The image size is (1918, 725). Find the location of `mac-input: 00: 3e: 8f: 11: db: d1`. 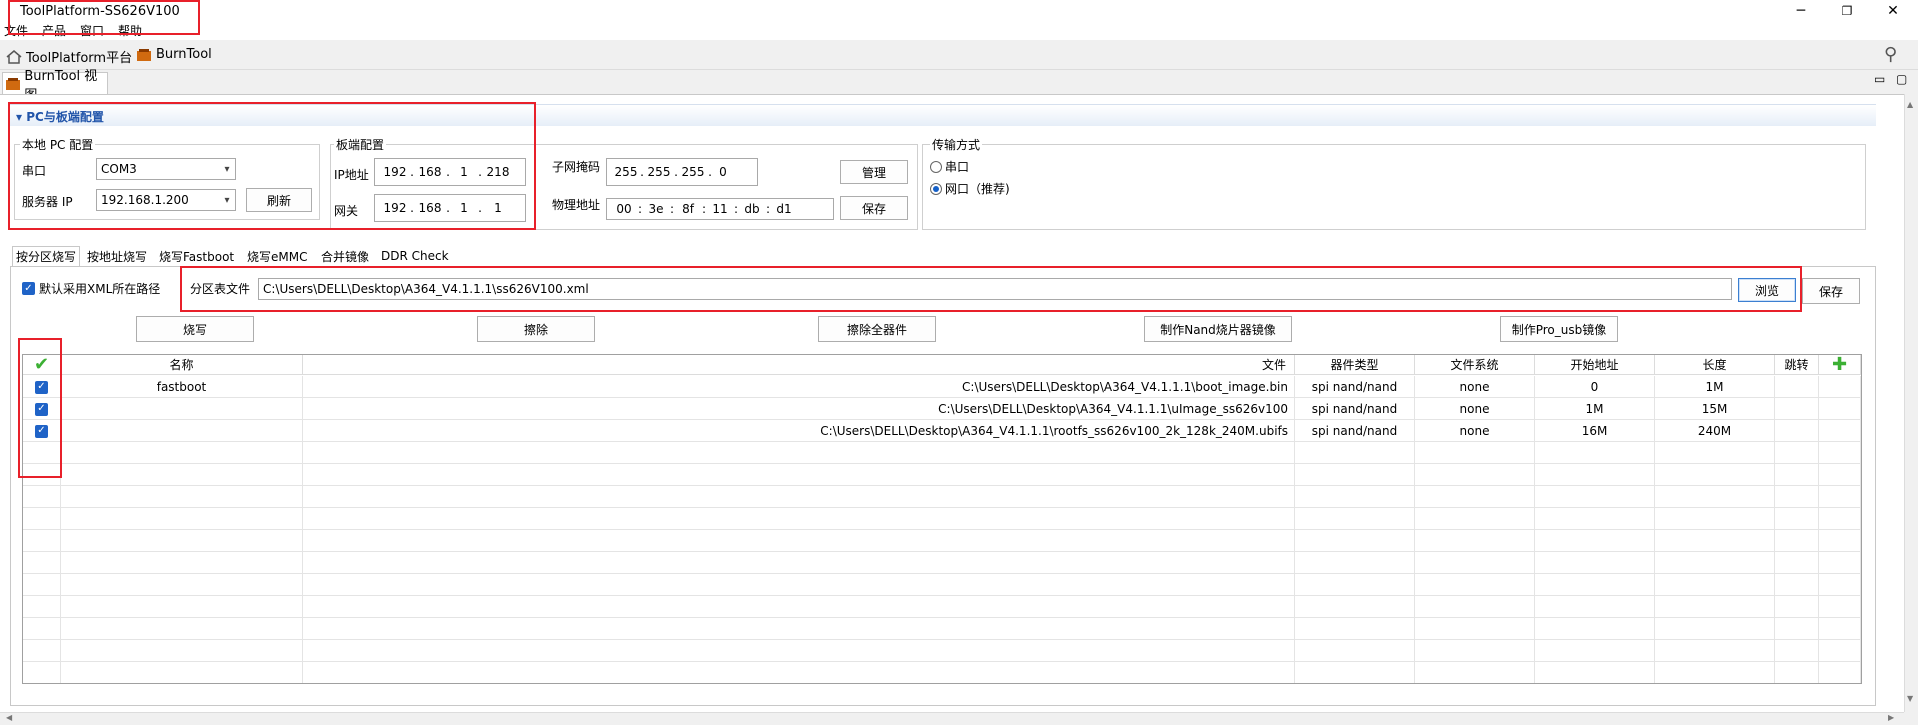

mac-input: 00: 3e: 8f: 11: db: d1 is located at coordinates (720, 209).